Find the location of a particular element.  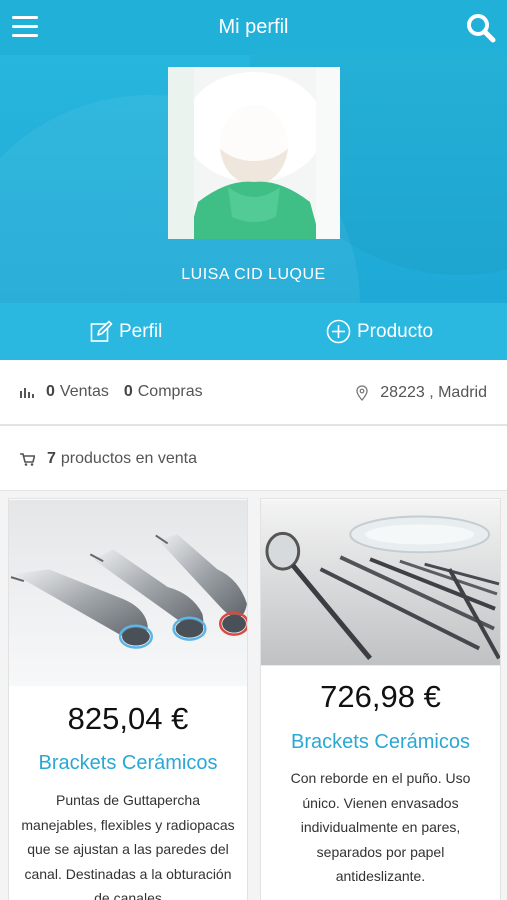

top-bar: Mi perfil is located at coordinates (253, 27).